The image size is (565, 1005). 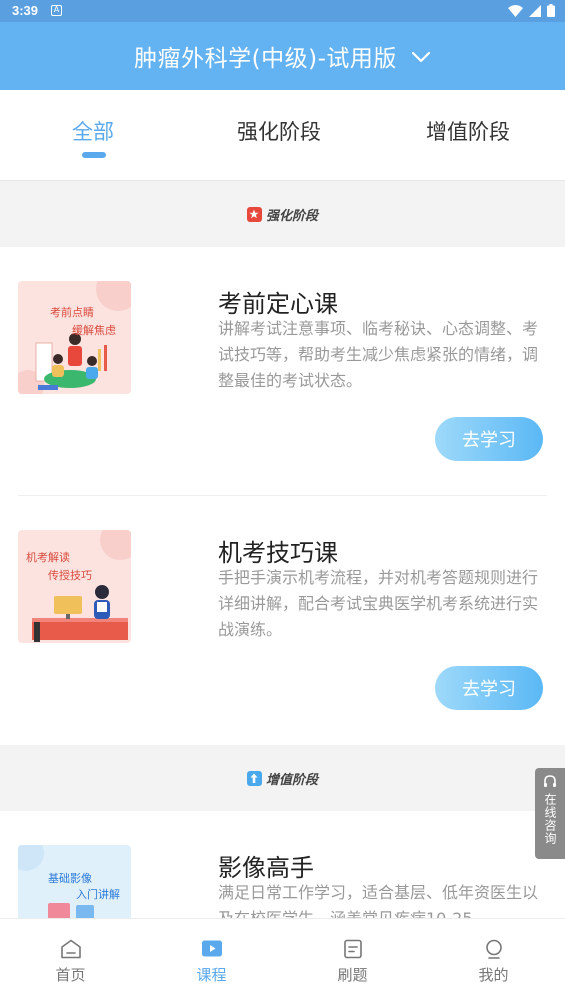 I want to click on nav-label: 首页, so click(x=70, y=975).